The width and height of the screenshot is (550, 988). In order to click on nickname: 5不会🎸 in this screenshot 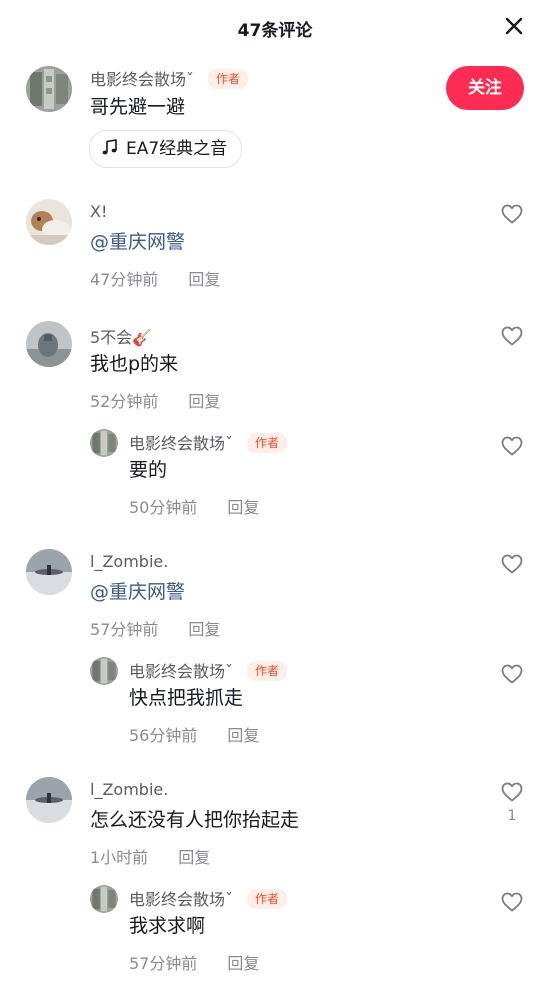, I will do `click(121, 336)`.